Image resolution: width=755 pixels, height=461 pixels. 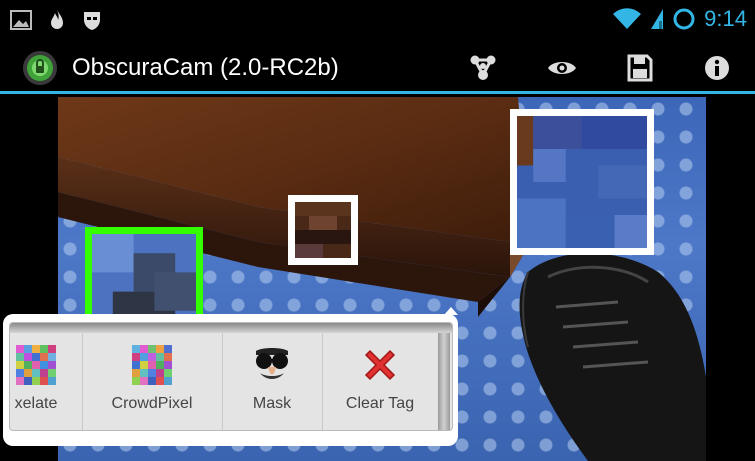 I want to click on system-icons: 9:14, so click(x=679, y=19).